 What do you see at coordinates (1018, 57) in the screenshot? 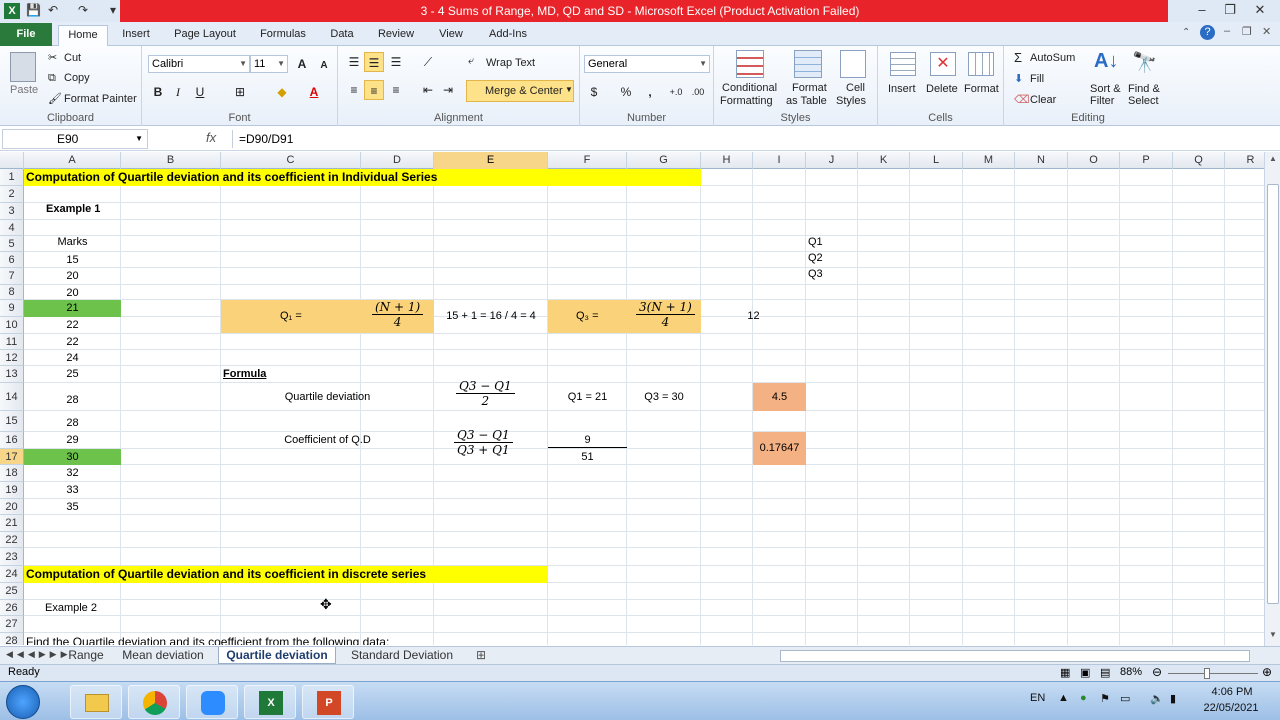
I see `autosum-icon: Σ` at bounding box center [1018, 57].